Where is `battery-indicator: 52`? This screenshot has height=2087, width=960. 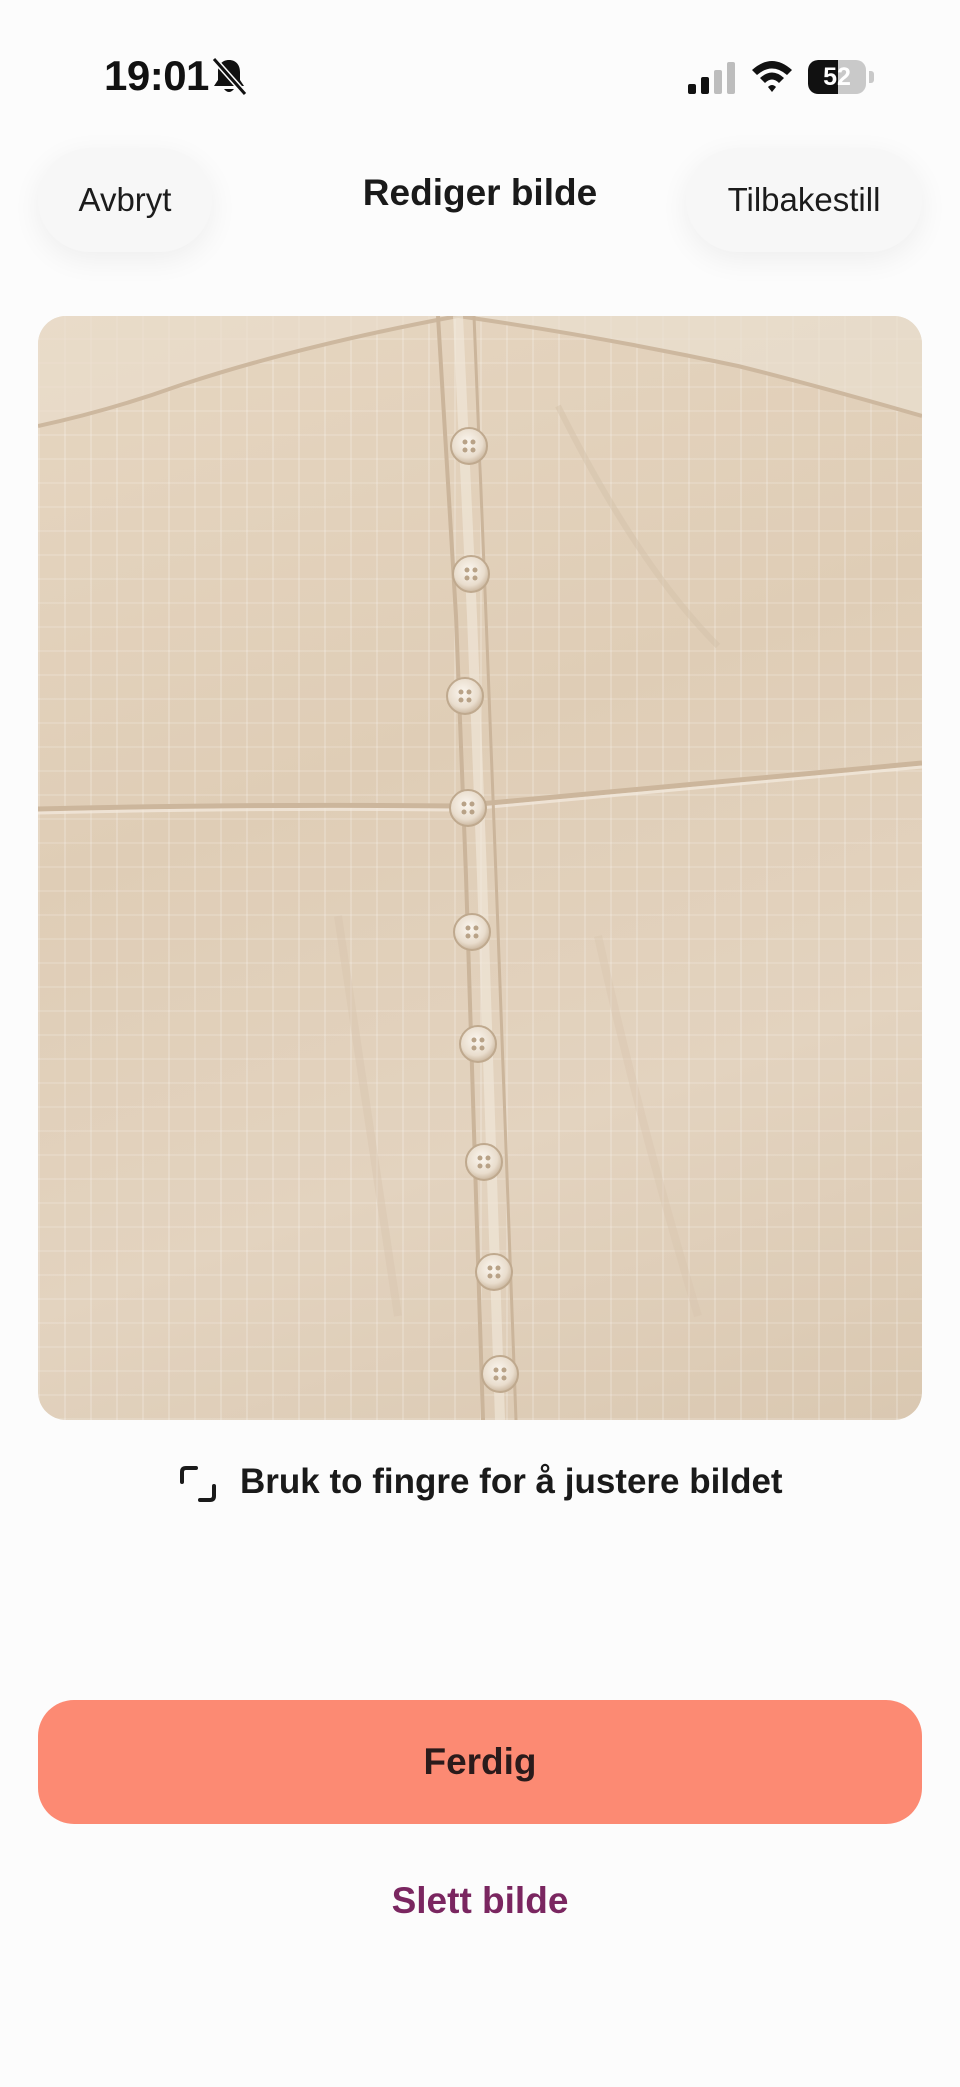 battery-indicator: 52 is located at coordinates (841, 77).